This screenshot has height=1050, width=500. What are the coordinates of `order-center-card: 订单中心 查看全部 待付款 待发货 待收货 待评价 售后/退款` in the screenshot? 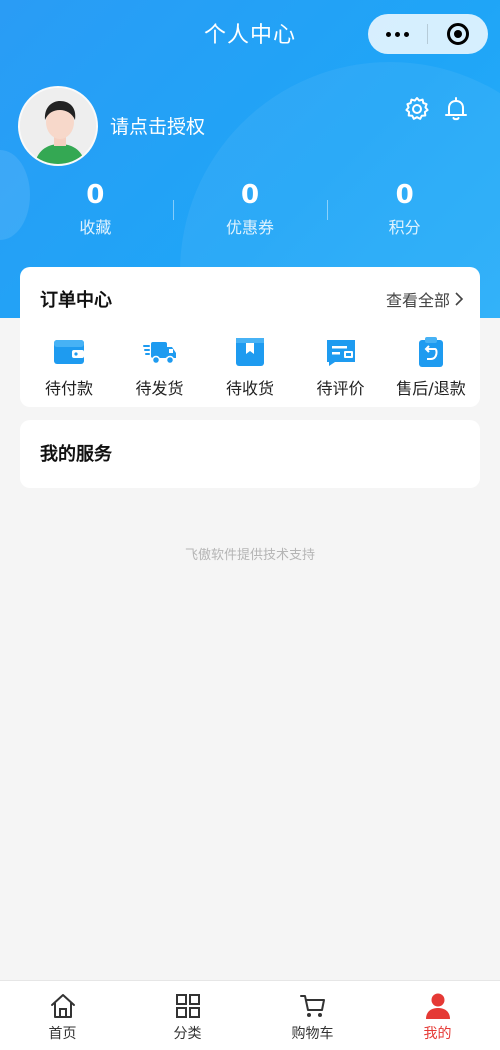 It's located at (250, 337).